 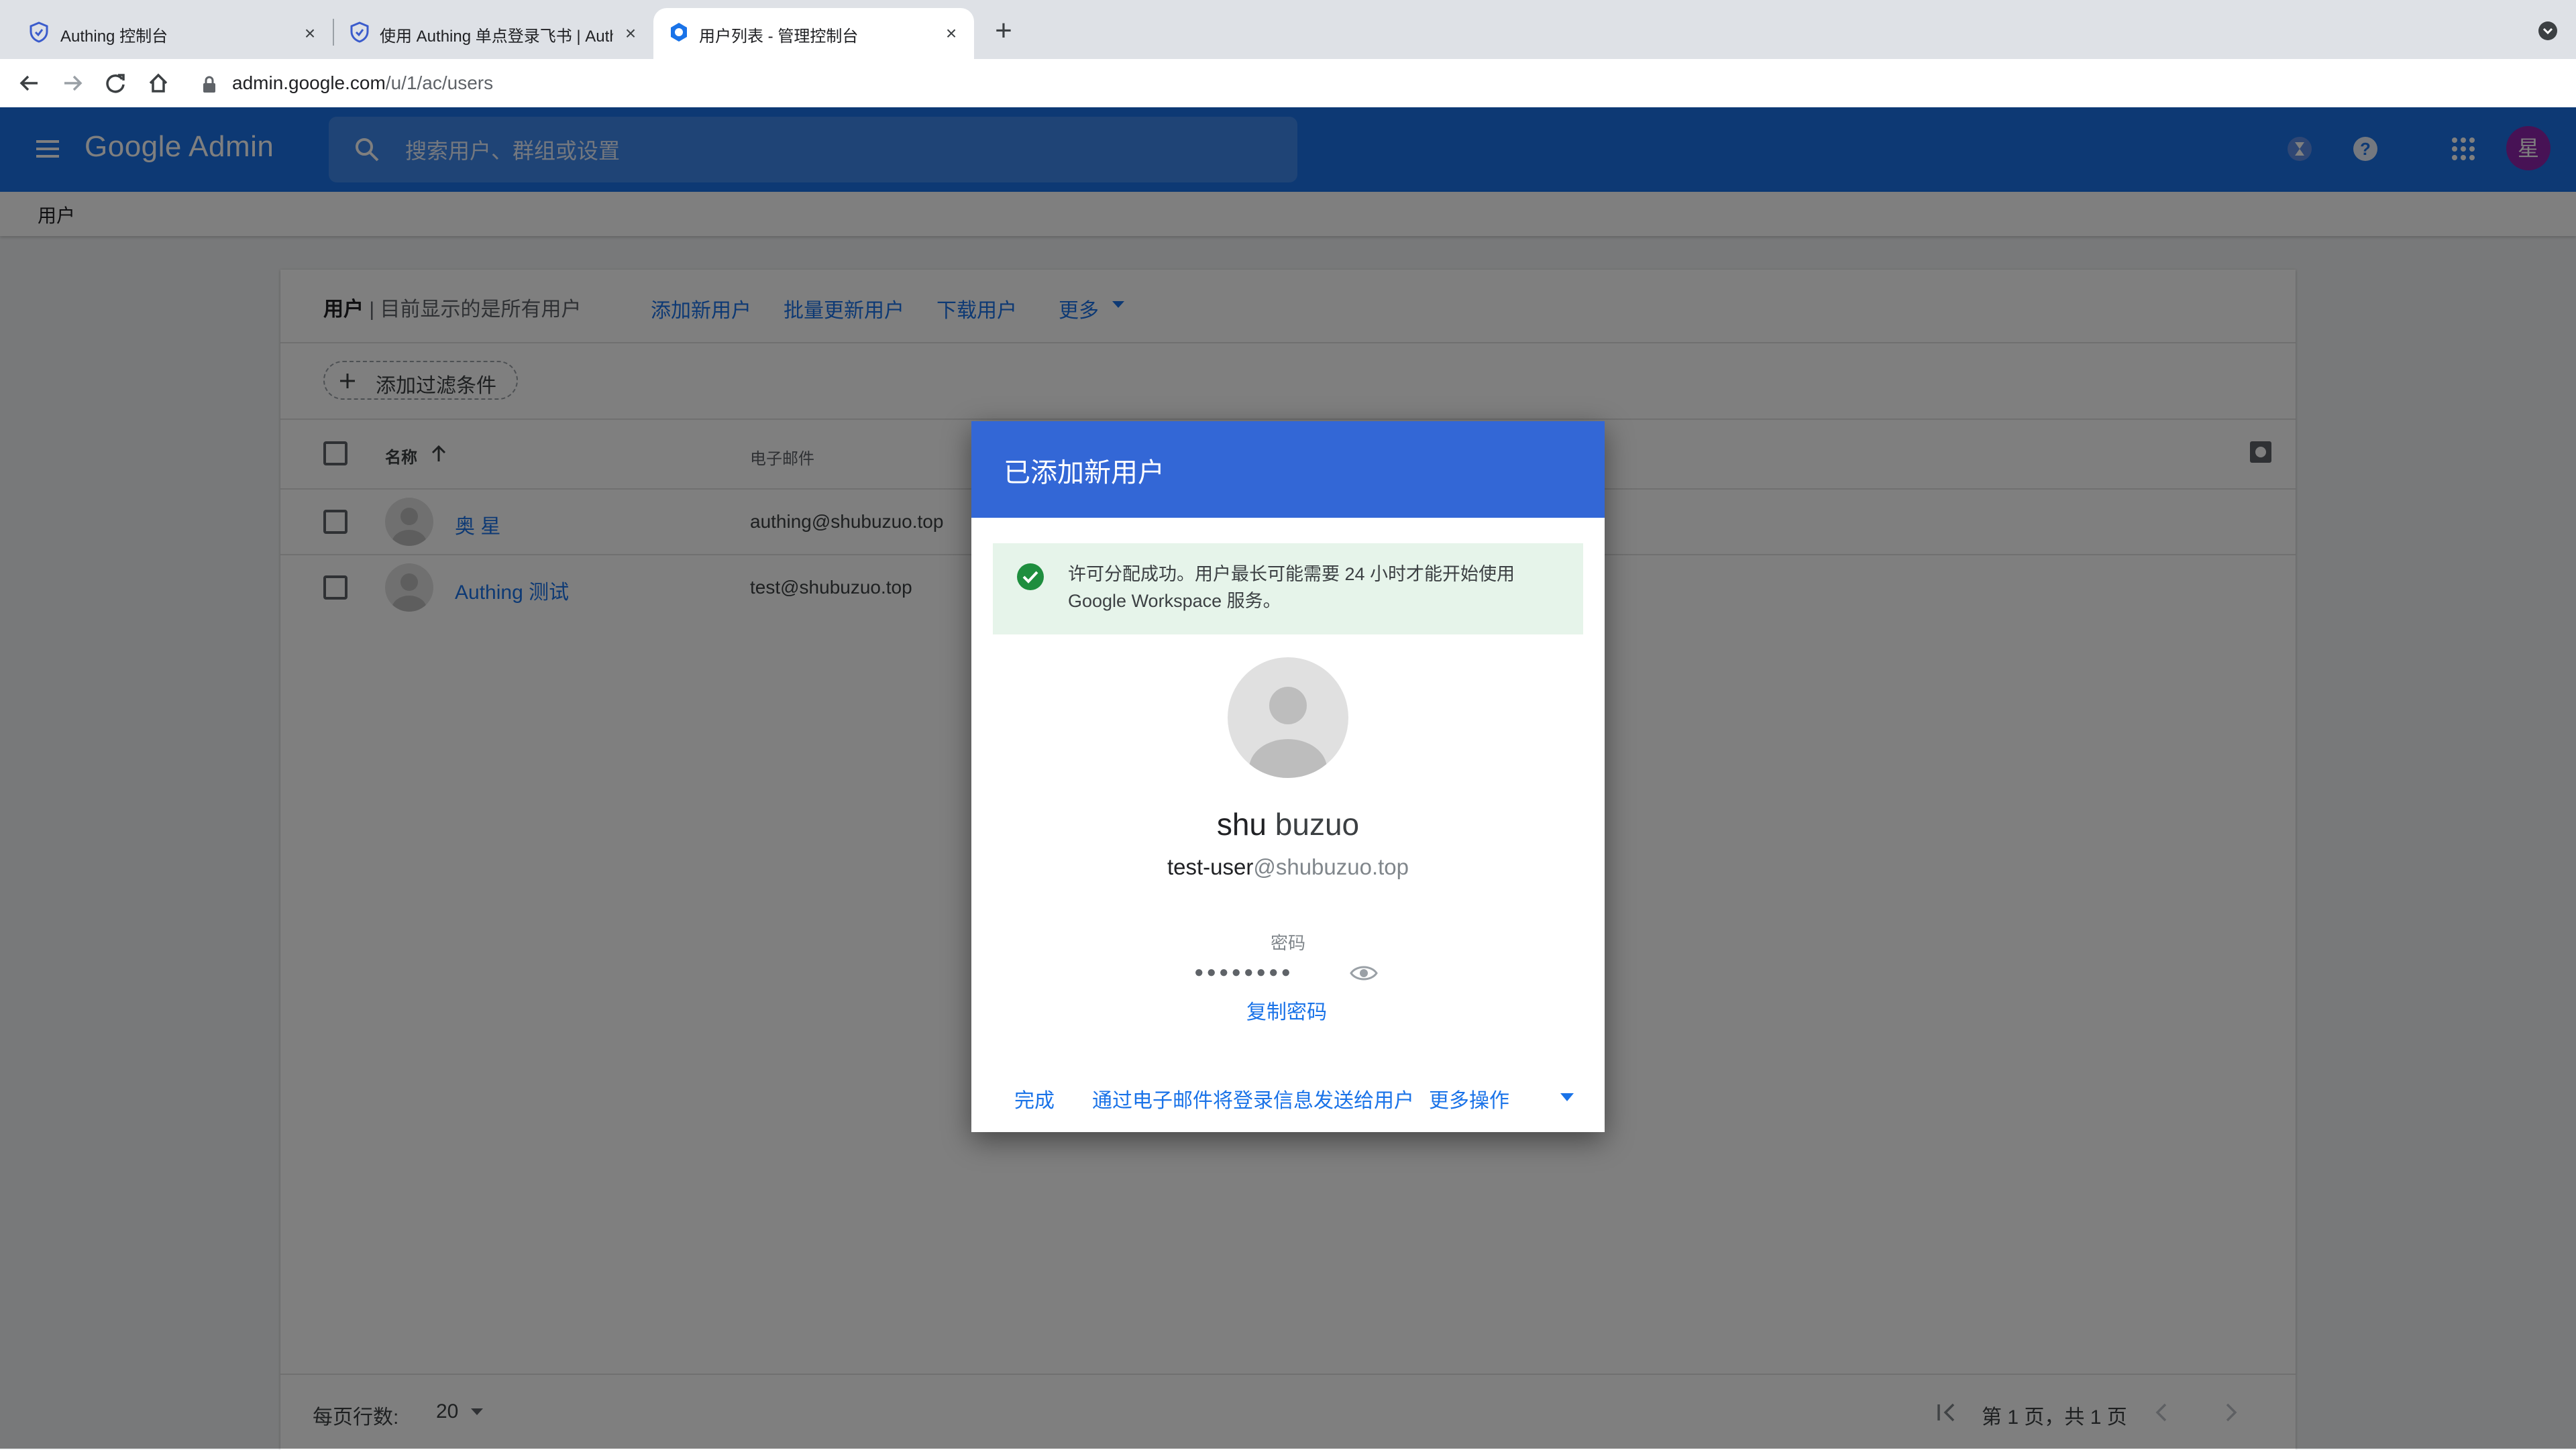 What do you see at coordinates (1364, 973) in the screenshot?
I see `eye-icon` at bounding box center [1364, 973].